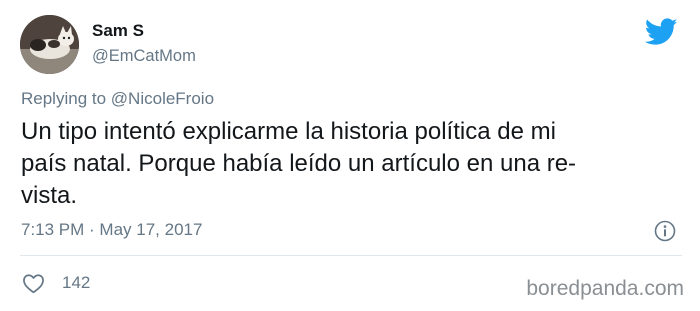 This screenshot has height=311, width=700. I want to click on like-count: 142, so click(76, 282).